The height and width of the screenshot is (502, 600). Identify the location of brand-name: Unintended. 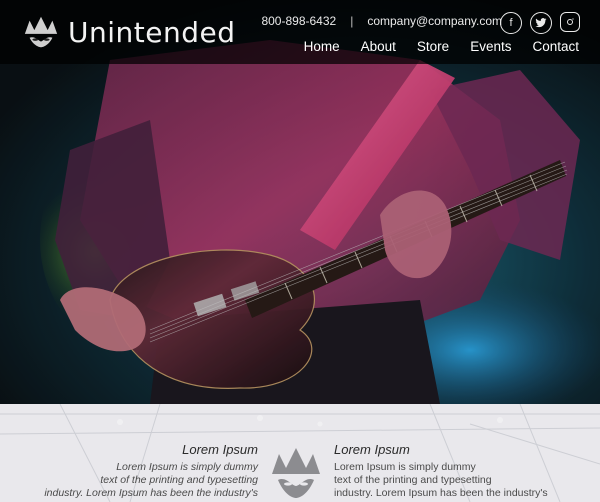
(152, 32).